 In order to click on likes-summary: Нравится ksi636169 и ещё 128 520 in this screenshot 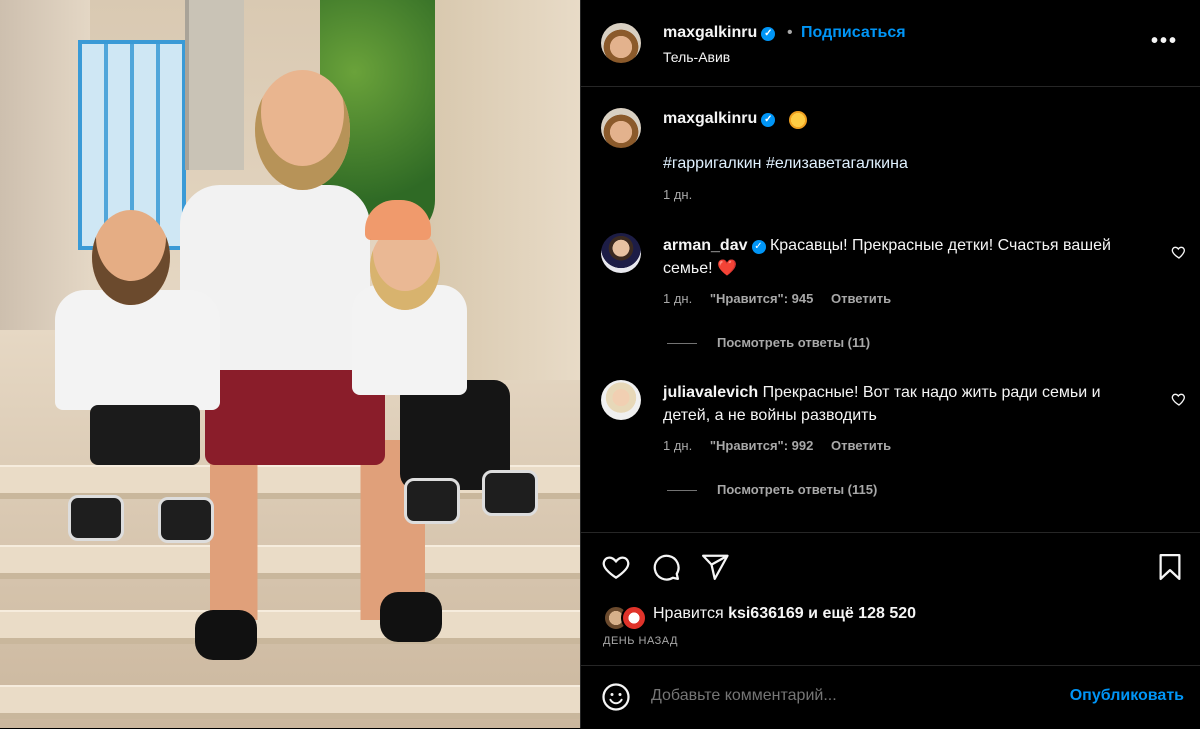, I will do `click(784, 614)`.